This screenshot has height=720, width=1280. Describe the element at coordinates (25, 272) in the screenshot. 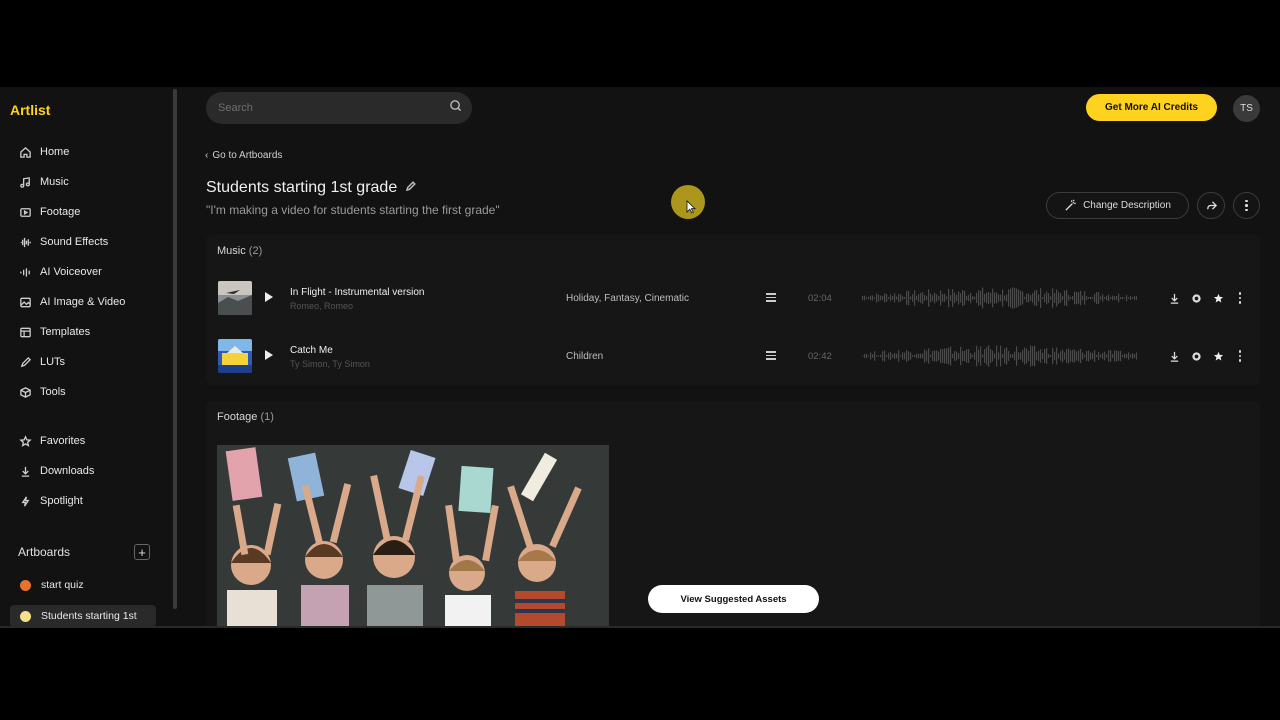

I see `voice-bars-icon` at that location.